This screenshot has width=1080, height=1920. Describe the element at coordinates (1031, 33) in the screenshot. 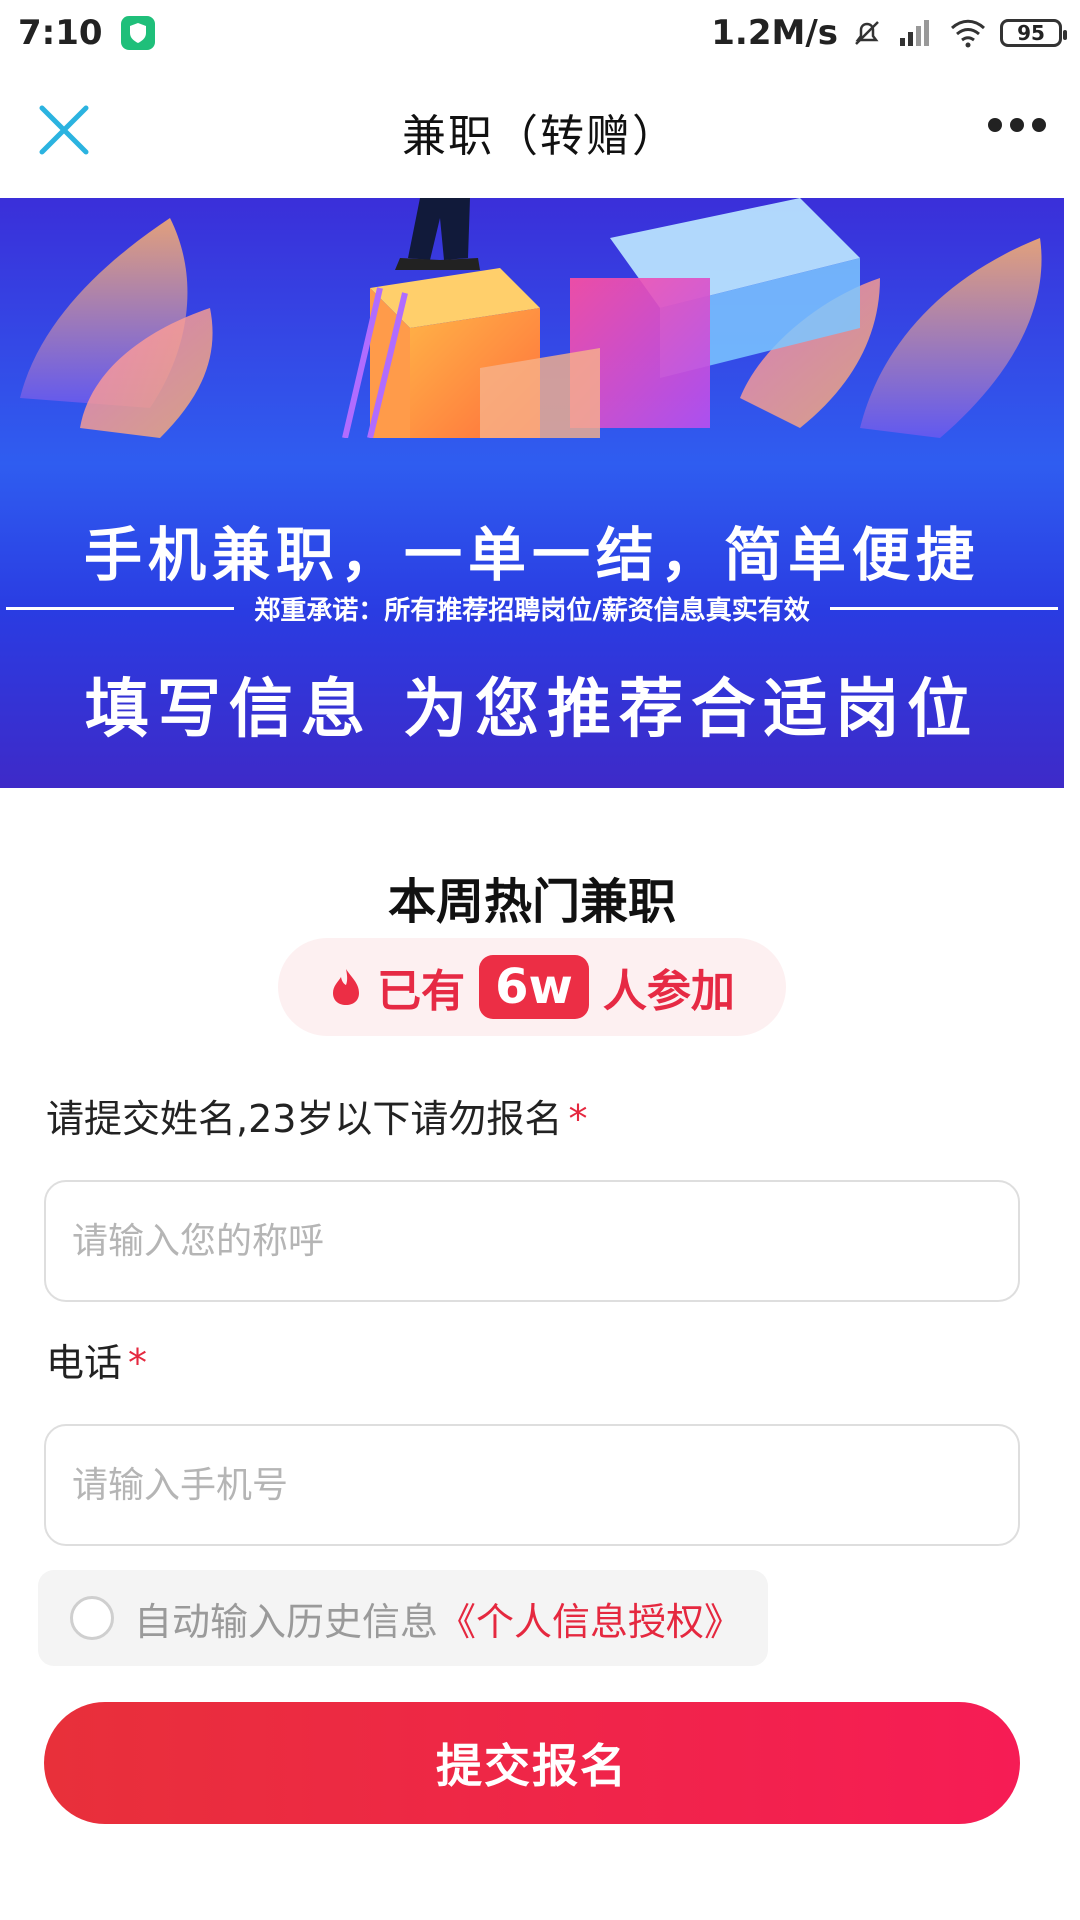

I see `battery-level: 95` at that location.